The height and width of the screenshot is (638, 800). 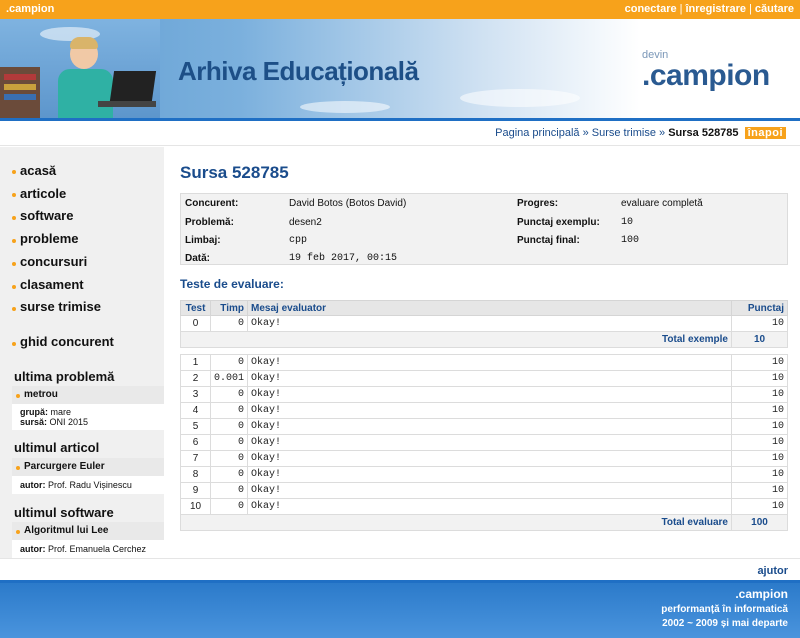 What do you see at coordinates (484, 490) in the screenshot?
I see `table-row: 9 0 Okay! 10` at bounding box center [484, 490].